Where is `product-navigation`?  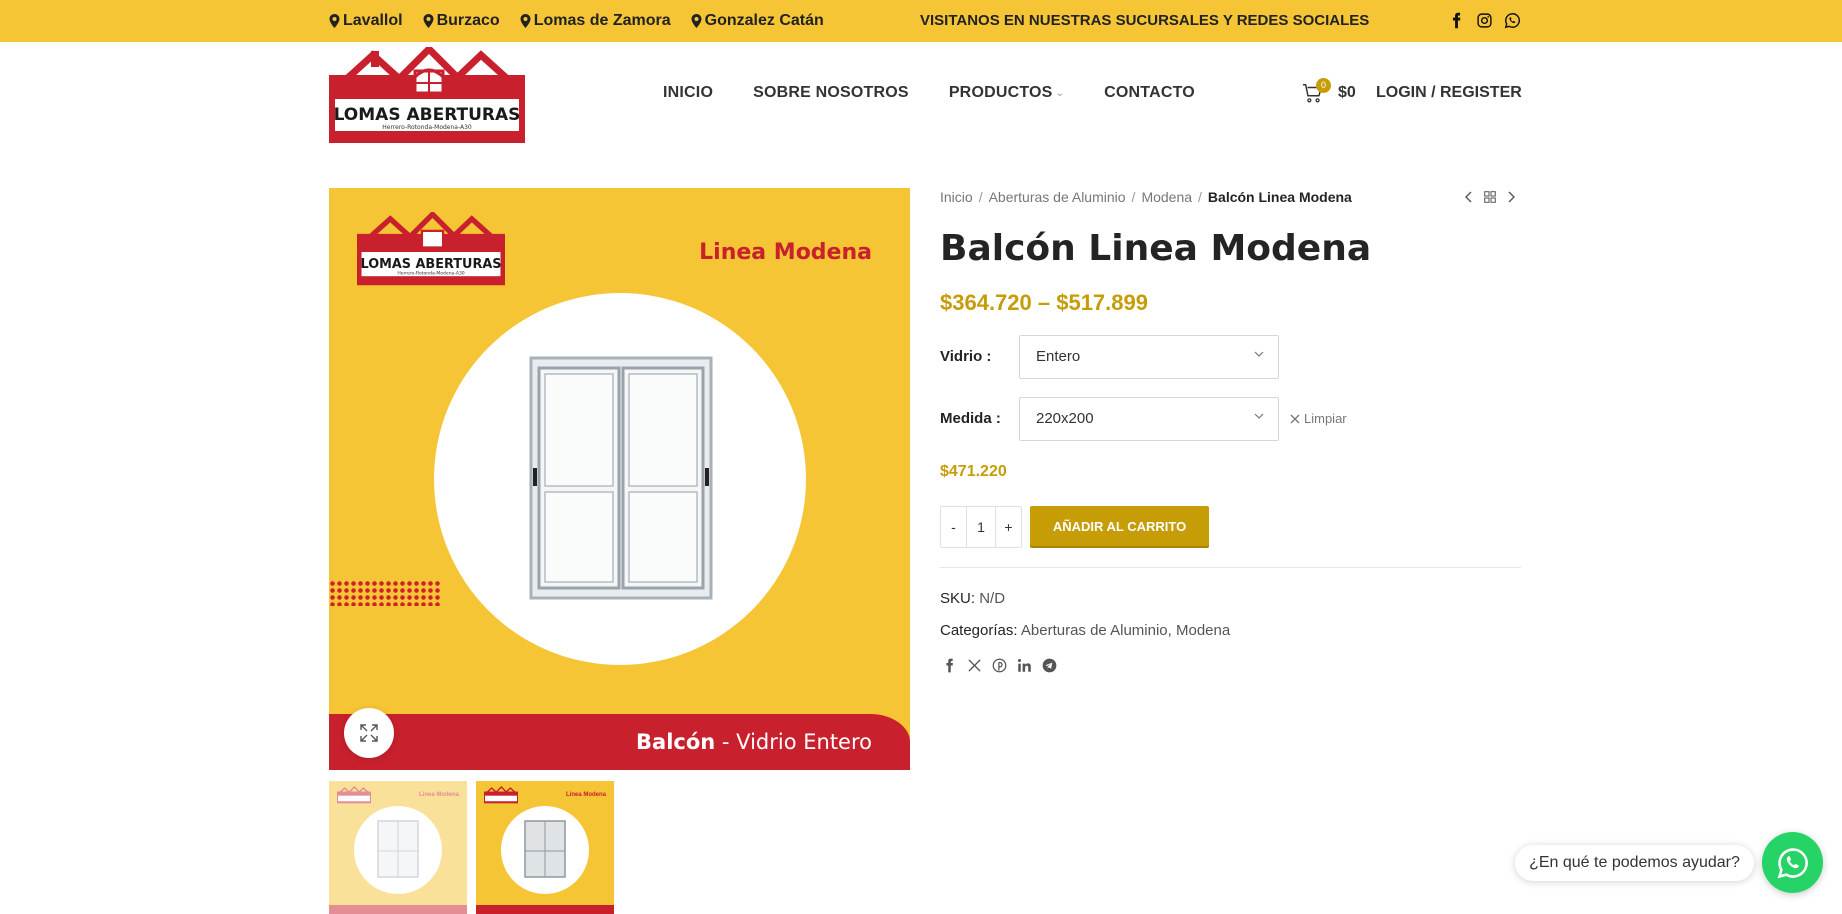
product-navigation is located at coordinates (1490, 197).